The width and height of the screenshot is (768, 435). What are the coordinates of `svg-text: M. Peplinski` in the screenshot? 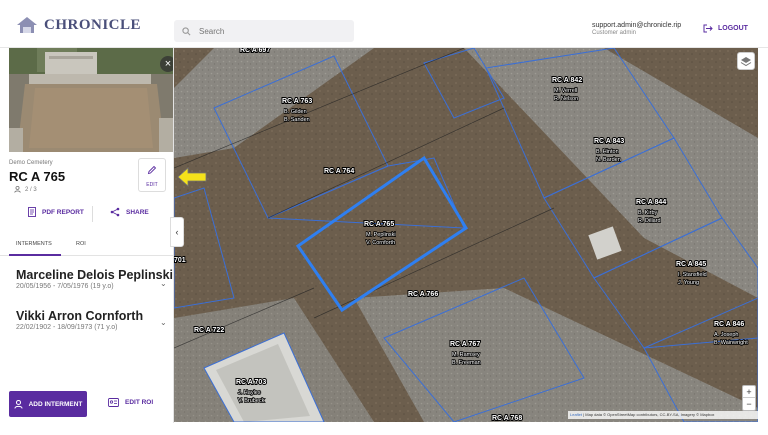 It's located at (381, 235).